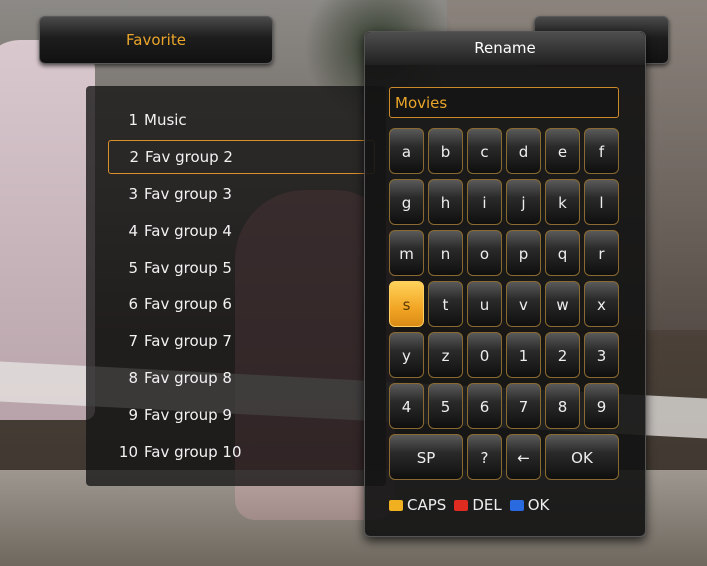 This screenshot has width=707, height=566. Describe the element at coordinates (487, 505) in the screenshot. I see `legend-del: DEL` at that location.